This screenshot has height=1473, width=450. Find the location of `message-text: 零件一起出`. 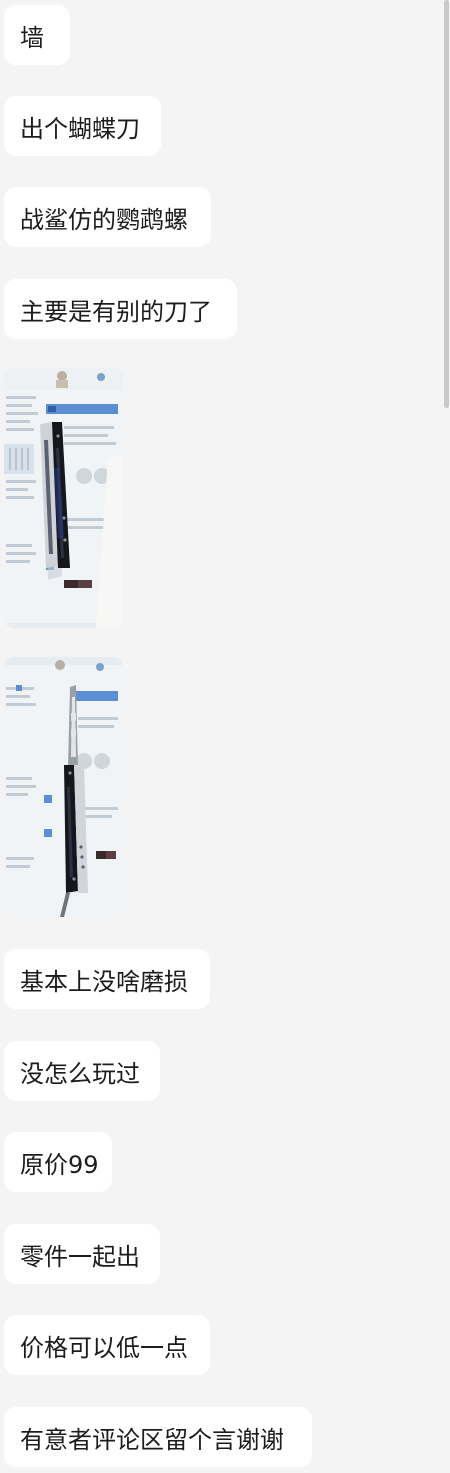

message-text: 零件一起出 is located at coordinates (80, 1256).